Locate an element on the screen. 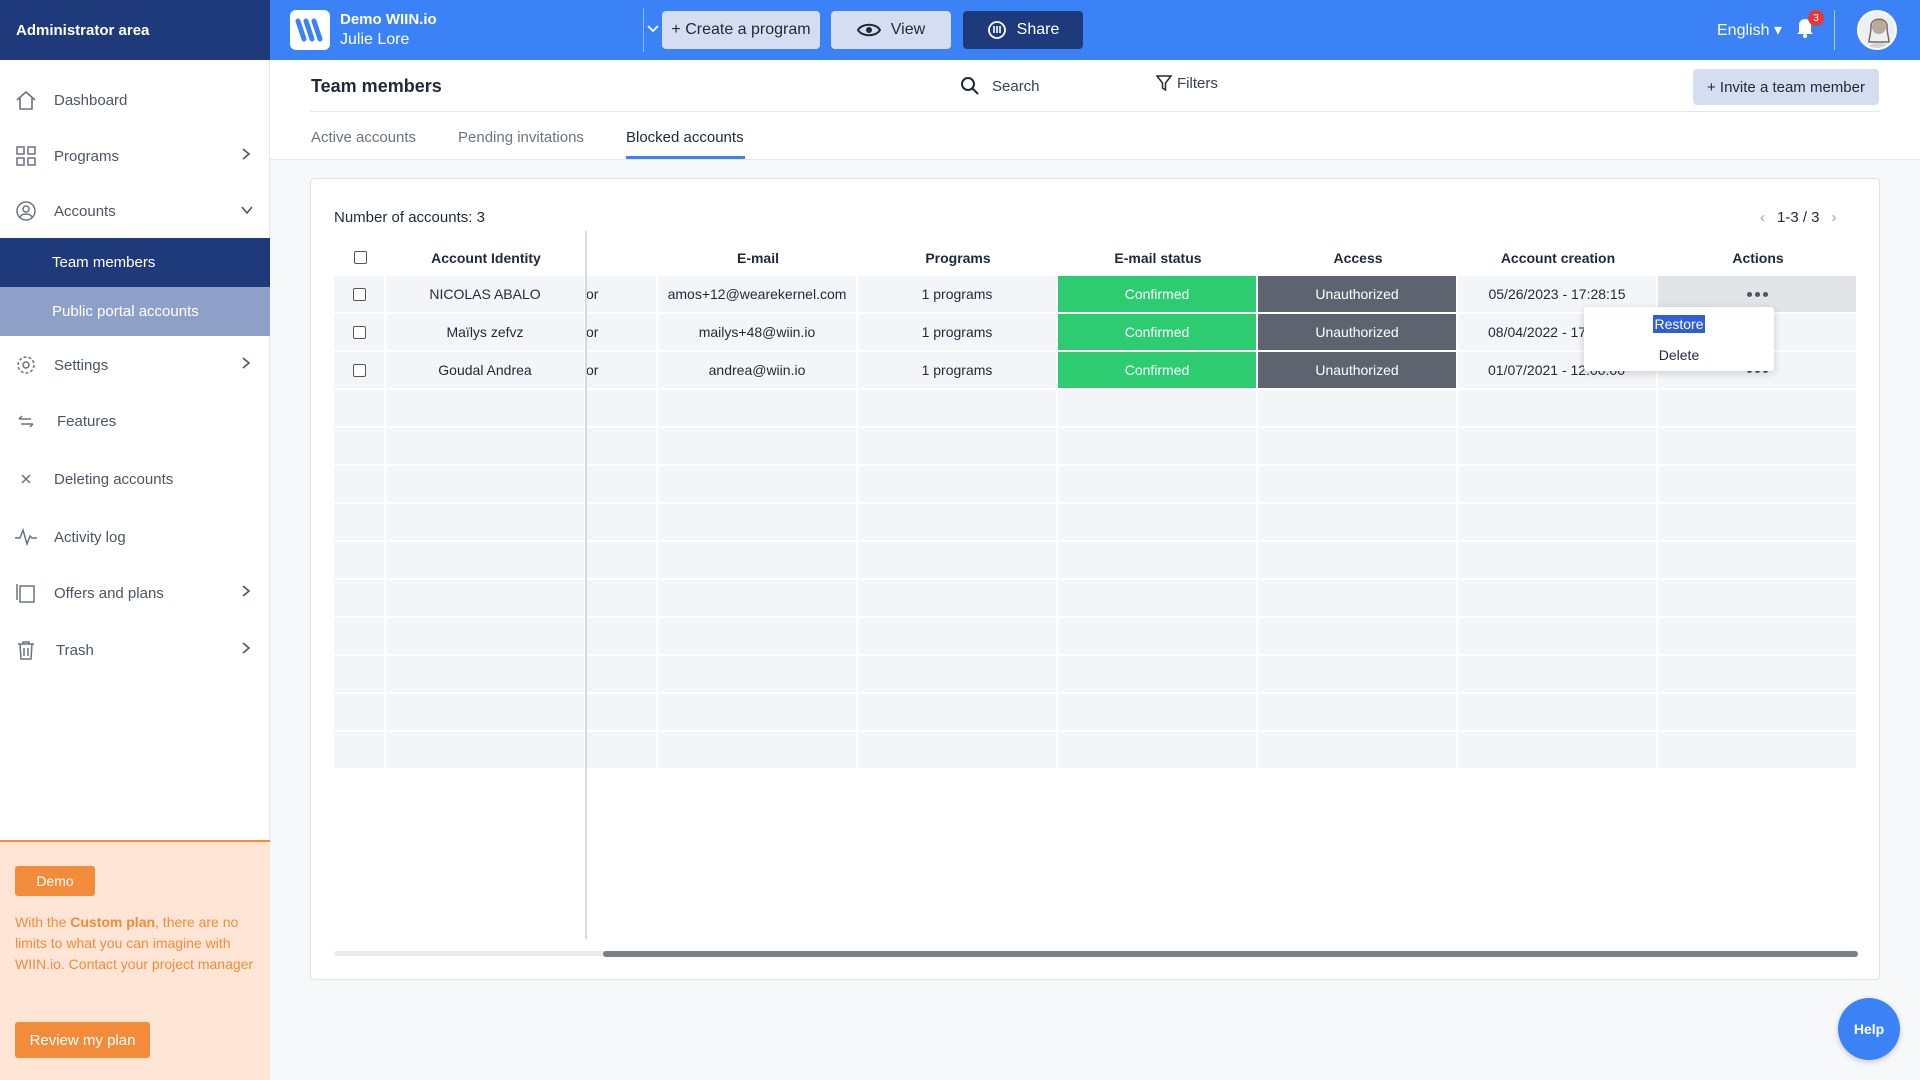 The height and width of the screenshot is (1080, 1920). programs-cell: 1 programs is located at coordinates (958, 294).